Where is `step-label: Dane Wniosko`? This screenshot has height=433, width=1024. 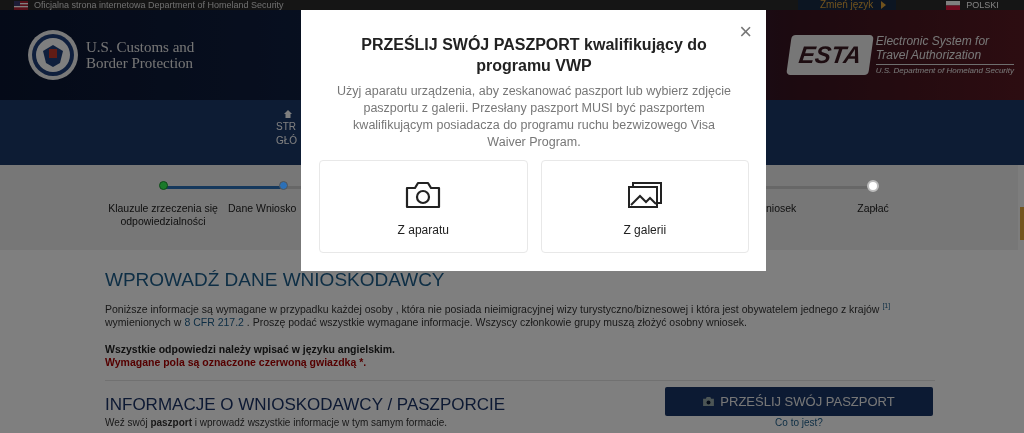 step-label: Dane Wniosko is located at coordinates (262, 208).